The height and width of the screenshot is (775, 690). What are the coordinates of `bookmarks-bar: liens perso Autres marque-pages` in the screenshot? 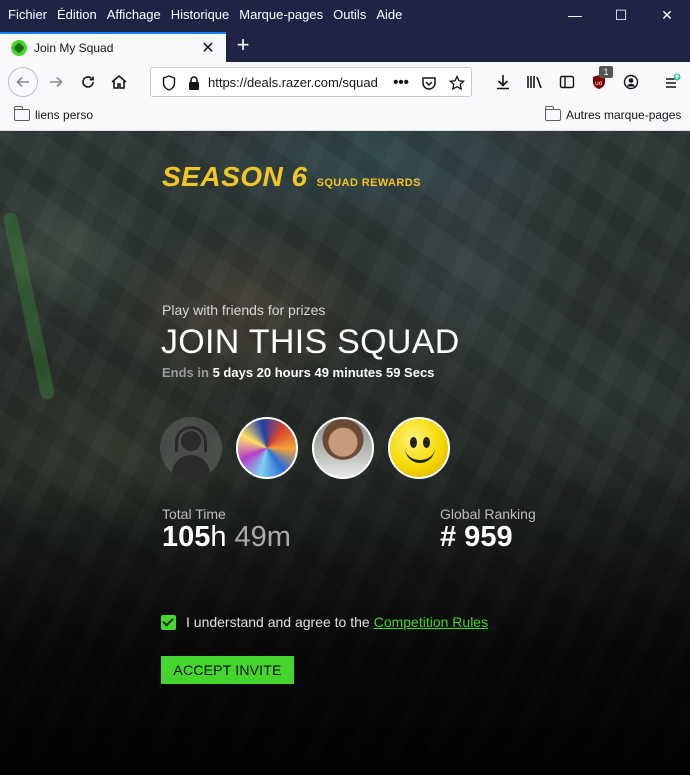 It's located at (345, 116).